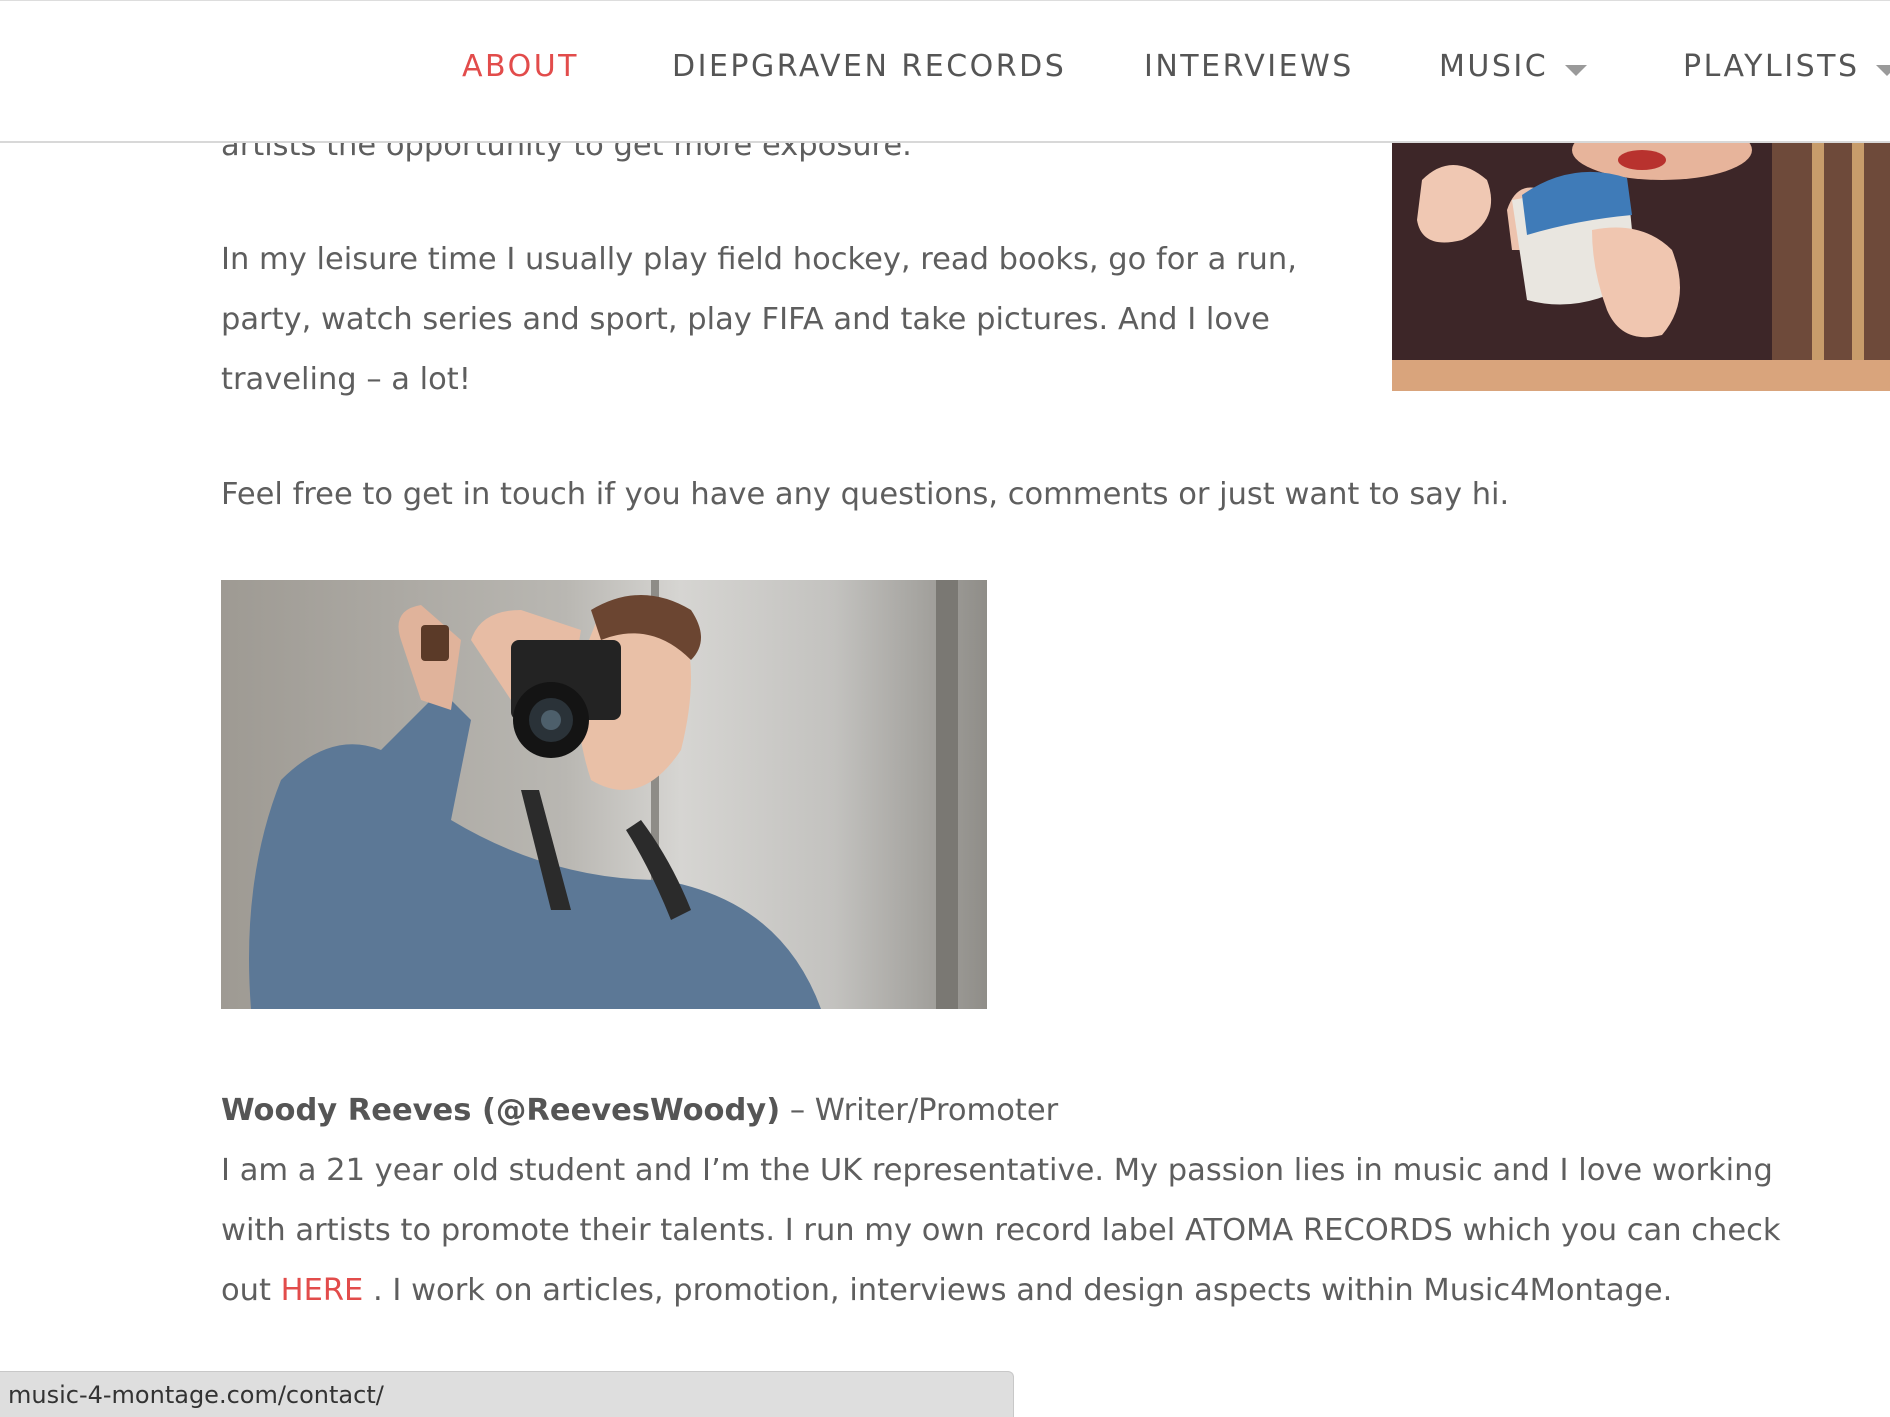 This screenshot has height=1417, width=1890. I want to click on status-bar-url: music-4-montage.com/contact/, so click(196, 1395).